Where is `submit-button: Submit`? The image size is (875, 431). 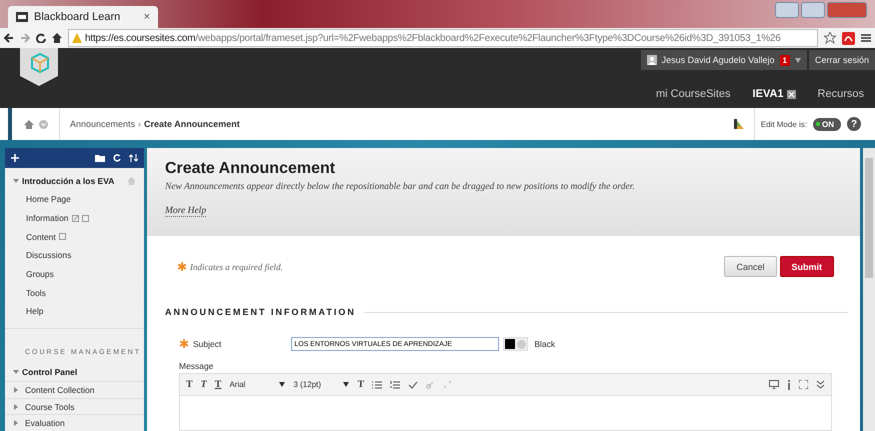
submit-button: Submit is located at coordinates (807, 266).